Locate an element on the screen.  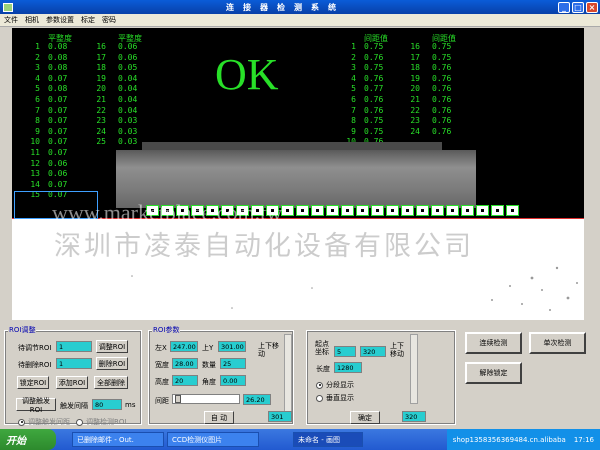
angle-field: 0.00 is located at coordinates (233, 380).